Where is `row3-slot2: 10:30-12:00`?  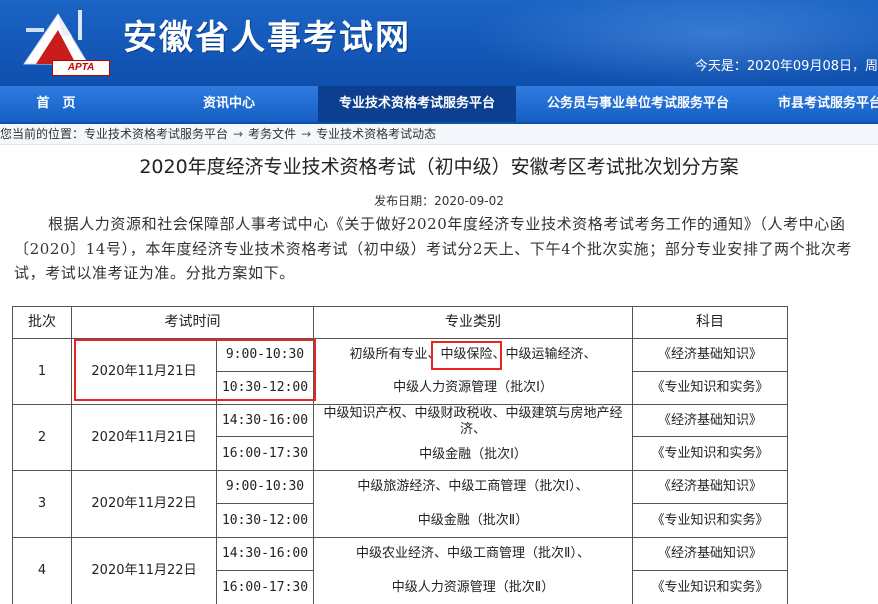 row3-slot2: 10:30-12:00 is located at coordinates (265, 520).